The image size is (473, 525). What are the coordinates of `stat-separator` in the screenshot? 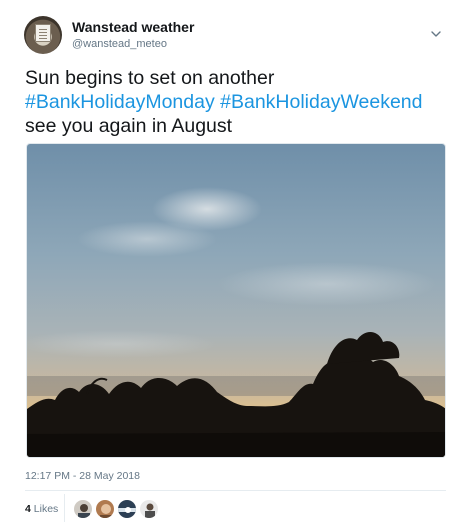 It's located at (64, 508).